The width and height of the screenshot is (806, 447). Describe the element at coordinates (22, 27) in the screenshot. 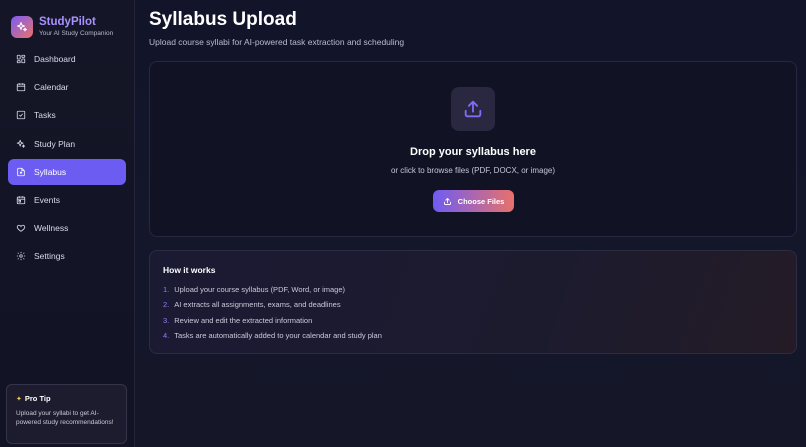

I see `sparkles-logo-icon` at that location.